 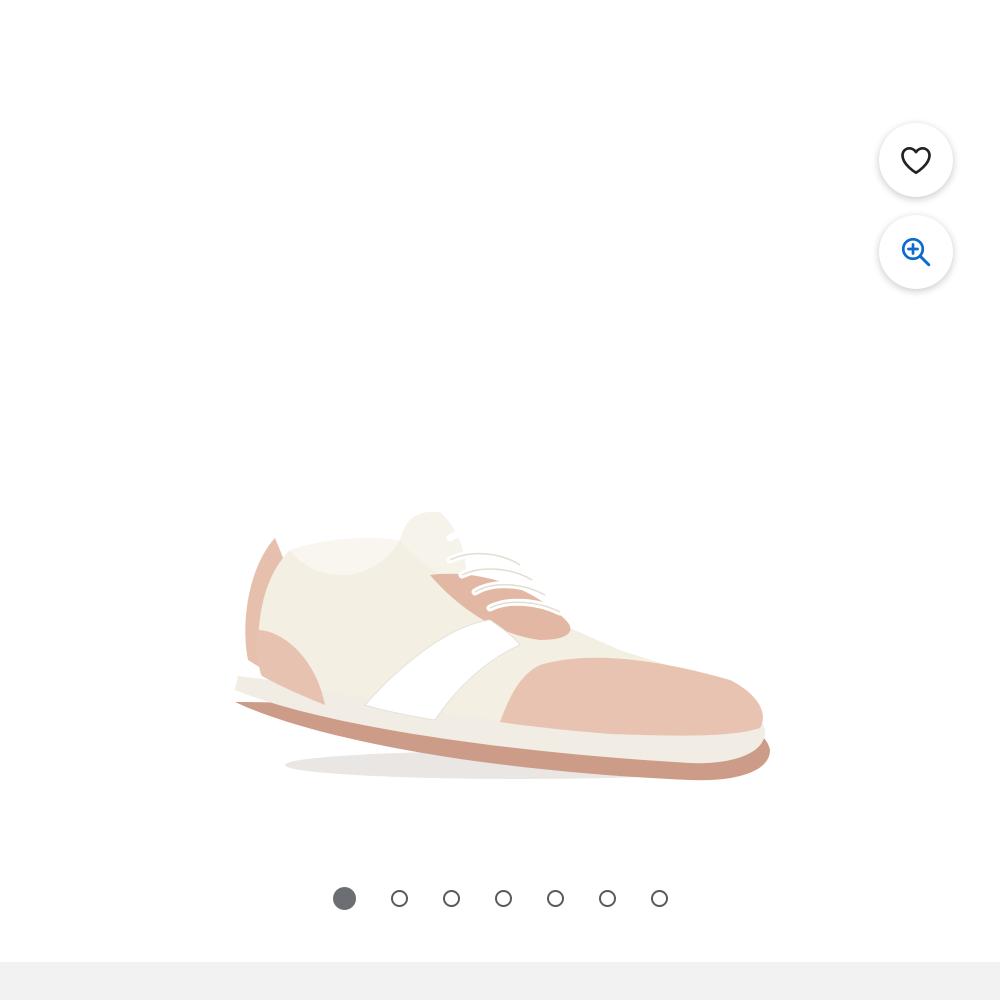 I want to click on carousel-pagination, so click(x=500, y=898).